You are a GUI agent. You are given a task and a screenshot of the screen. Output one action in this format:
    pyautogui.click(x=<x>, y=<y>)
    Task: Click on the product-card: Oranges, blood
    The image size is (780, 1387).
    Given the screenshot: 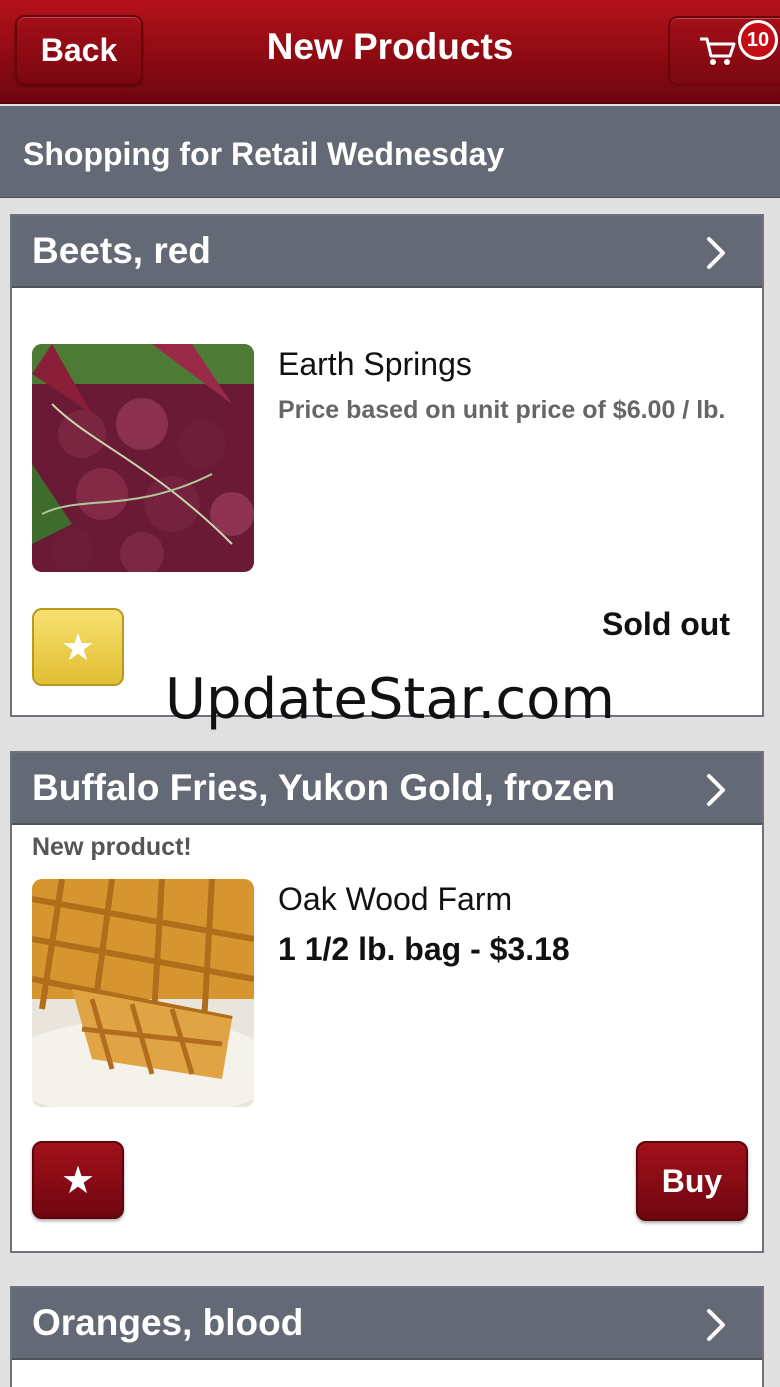 What is the action you would take?
    pyautogui.click(x=387, y=1336)
    